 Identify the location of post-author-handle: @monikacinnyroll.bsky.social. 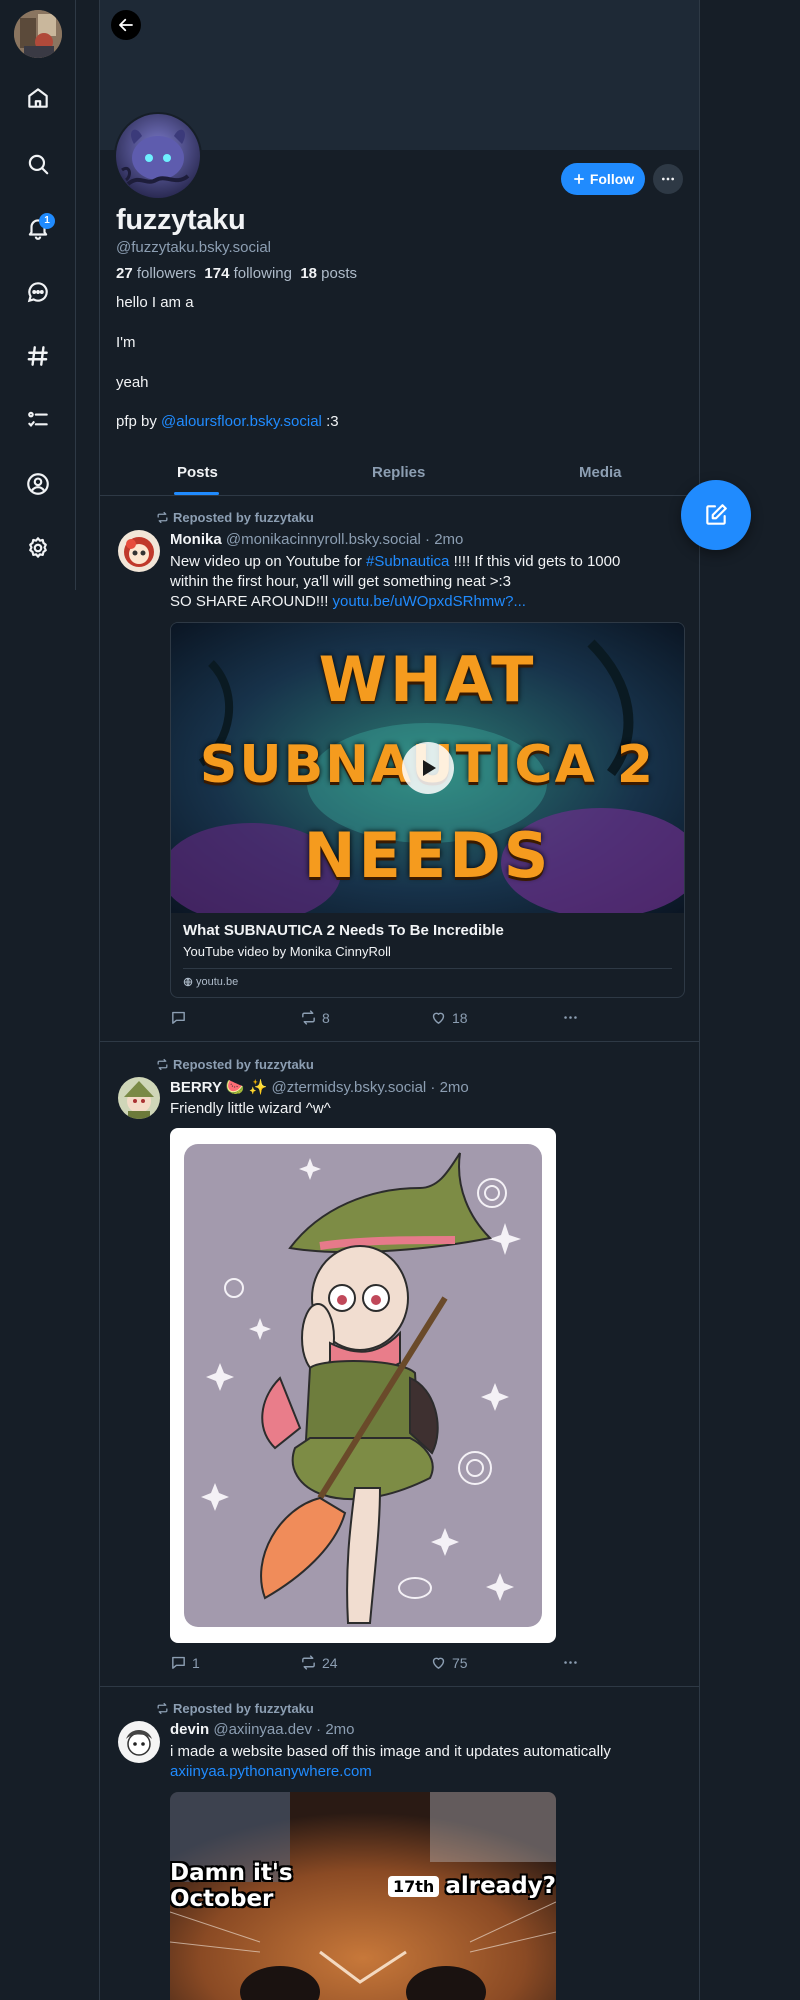
(323, 539).